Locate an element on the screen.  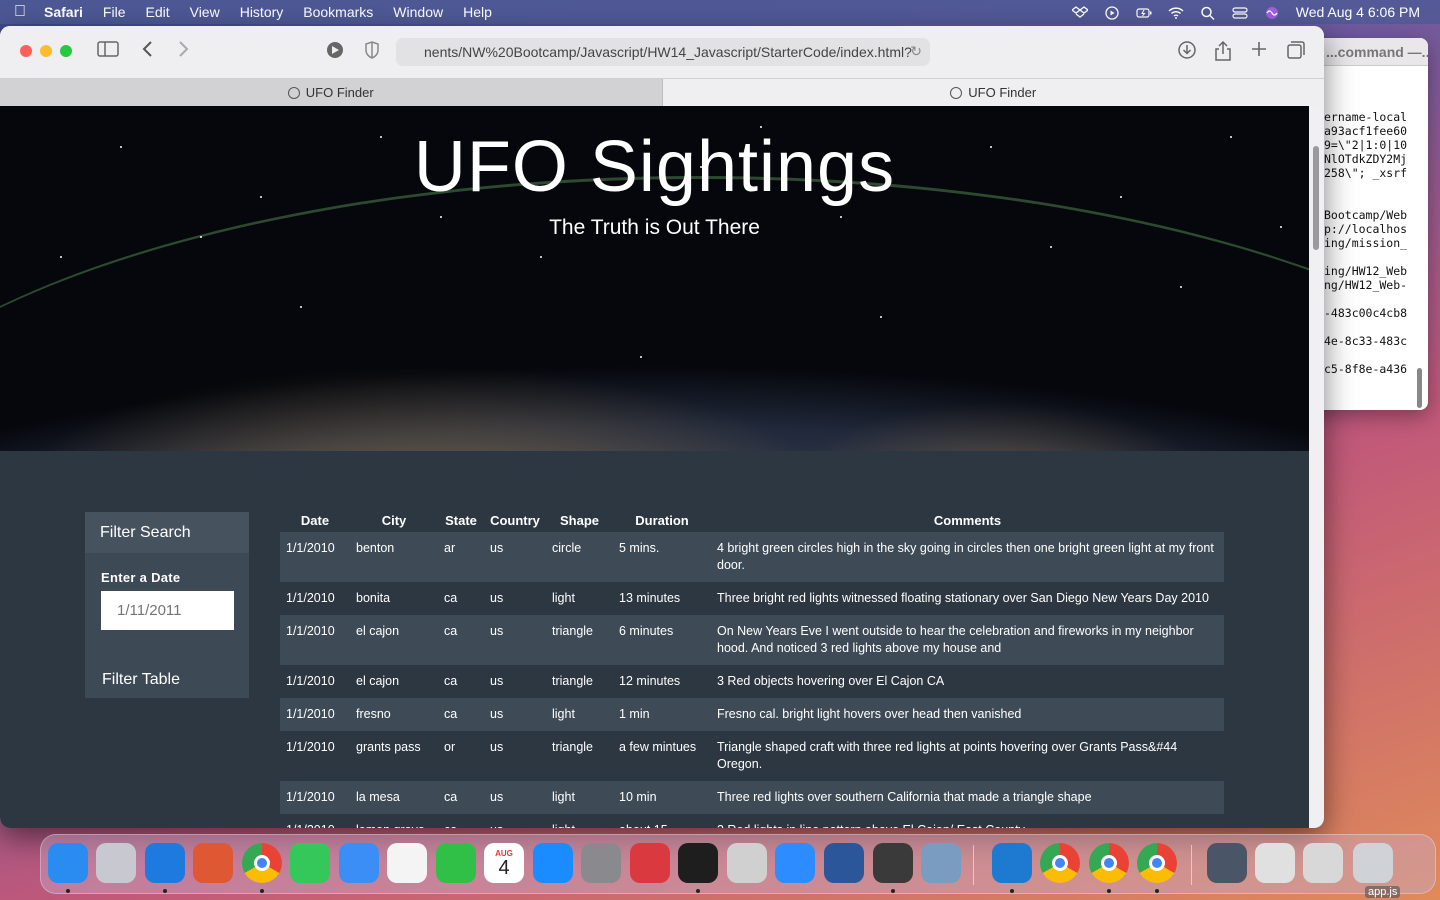
duckduckgo-icon is located at coordinates (213, 863).